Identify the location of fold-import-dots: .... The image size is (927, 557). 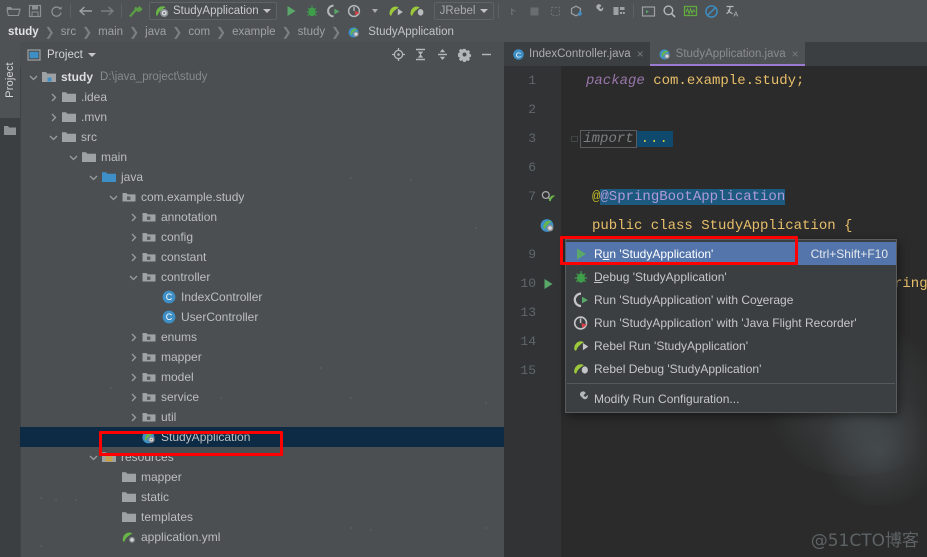
(654, 138).